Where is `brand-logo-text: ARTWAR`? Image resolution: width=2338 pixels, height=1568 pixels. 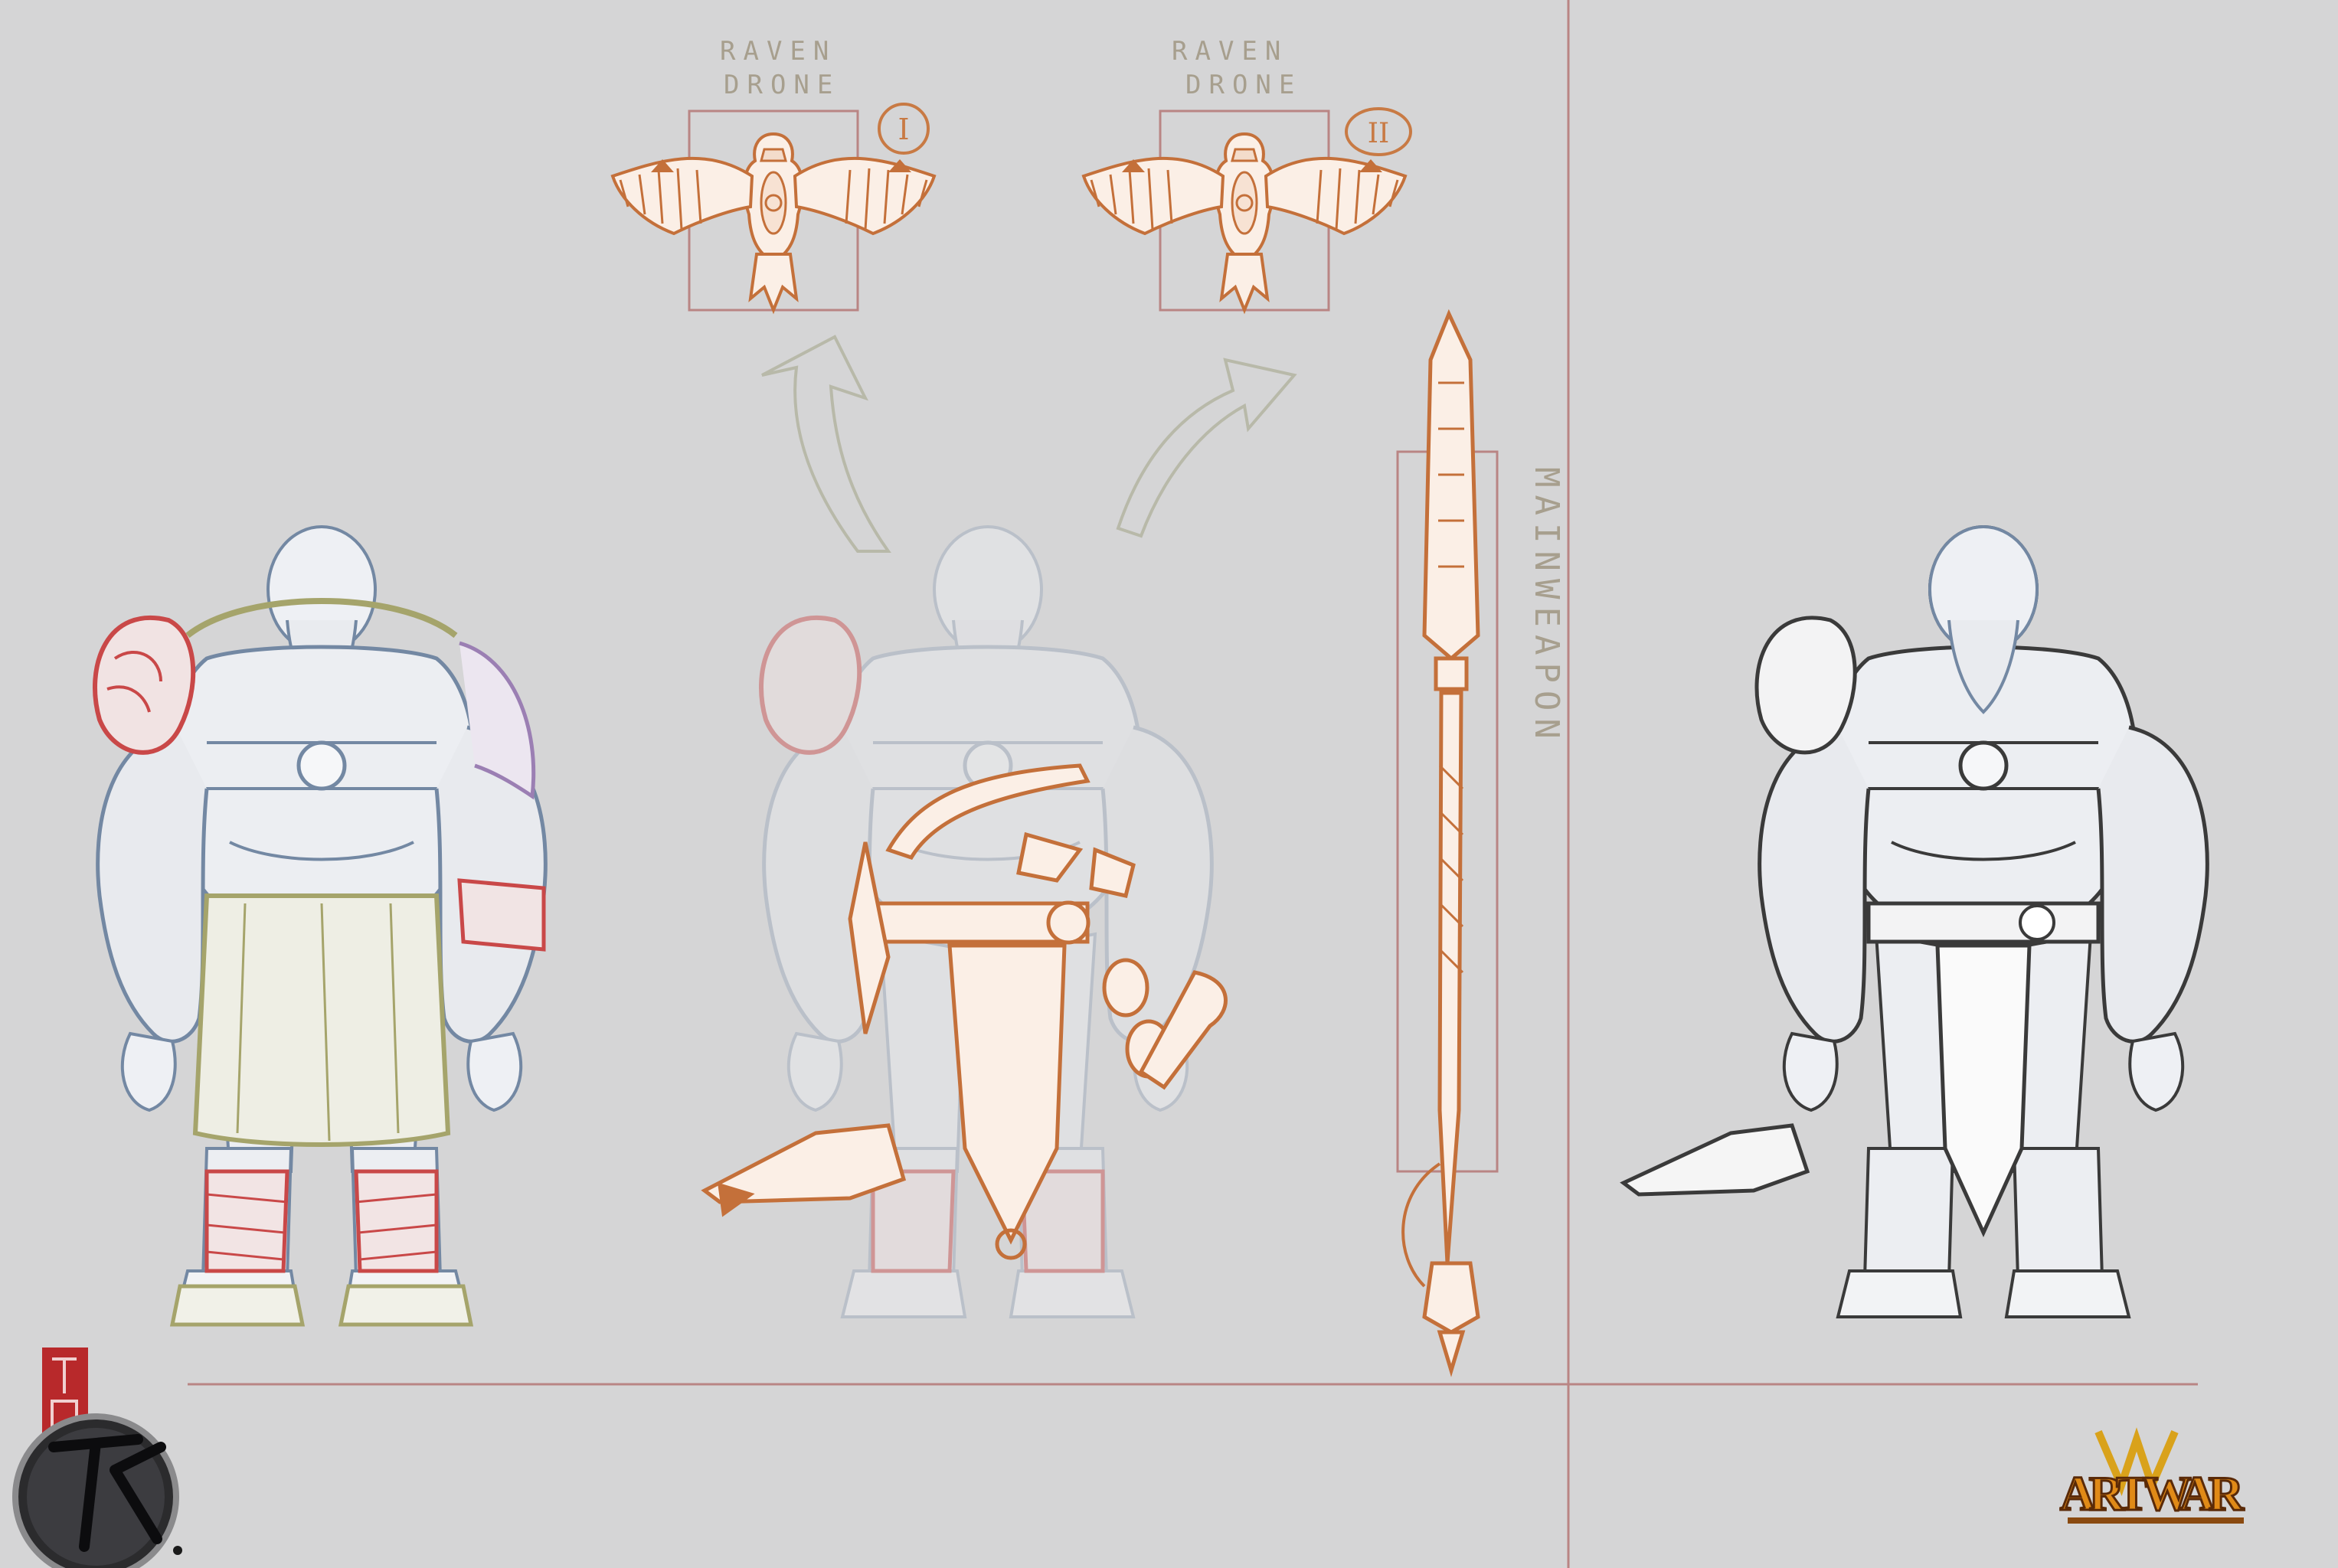 brand-logo-text: ARTWAR is located at coordinates (2152, 1493).